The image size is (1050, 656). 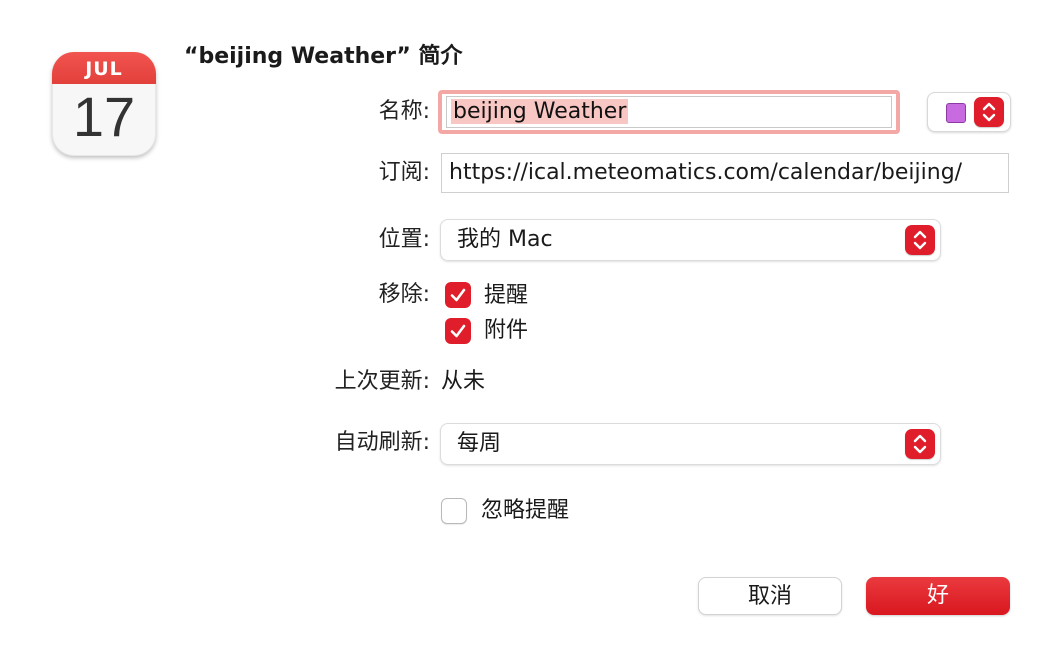 What do you see at coordinates (506, 296) in the screenshot?
I see `remove-alerts-label: 提醒` at bounding box center [506, 296].